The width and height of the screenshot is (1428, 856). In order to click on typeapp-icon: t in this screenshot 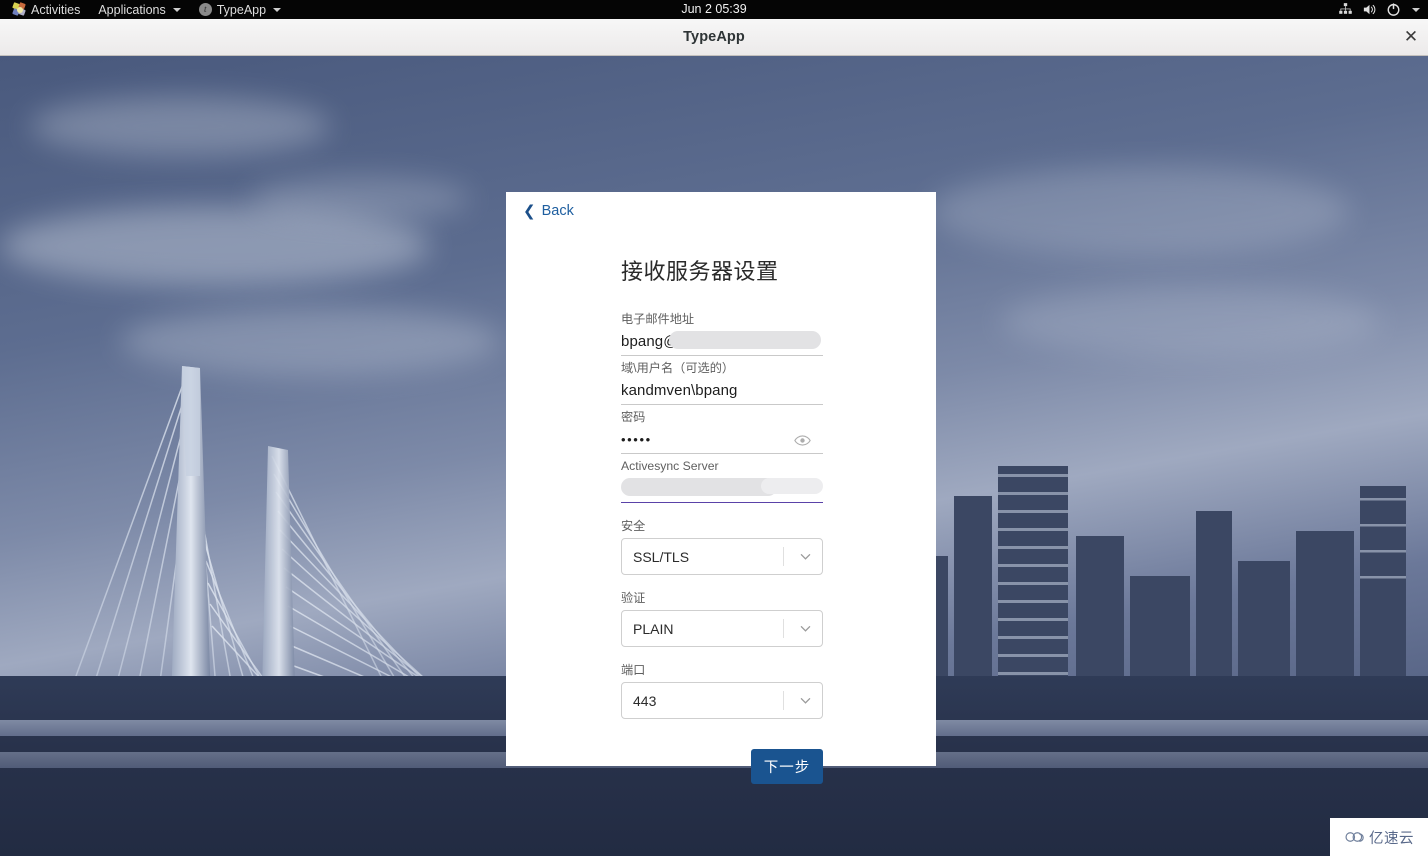, I will do `click(205, 9)`.